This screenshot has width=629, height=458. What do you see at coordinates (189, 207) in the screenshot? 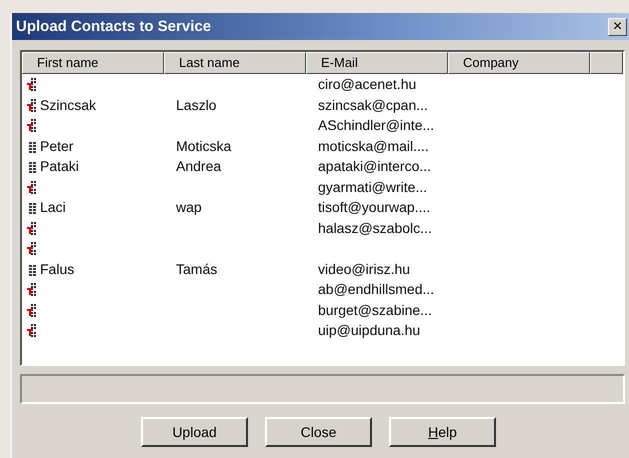
I see `last-name-cell: wap` at bounding box center [189, 207].